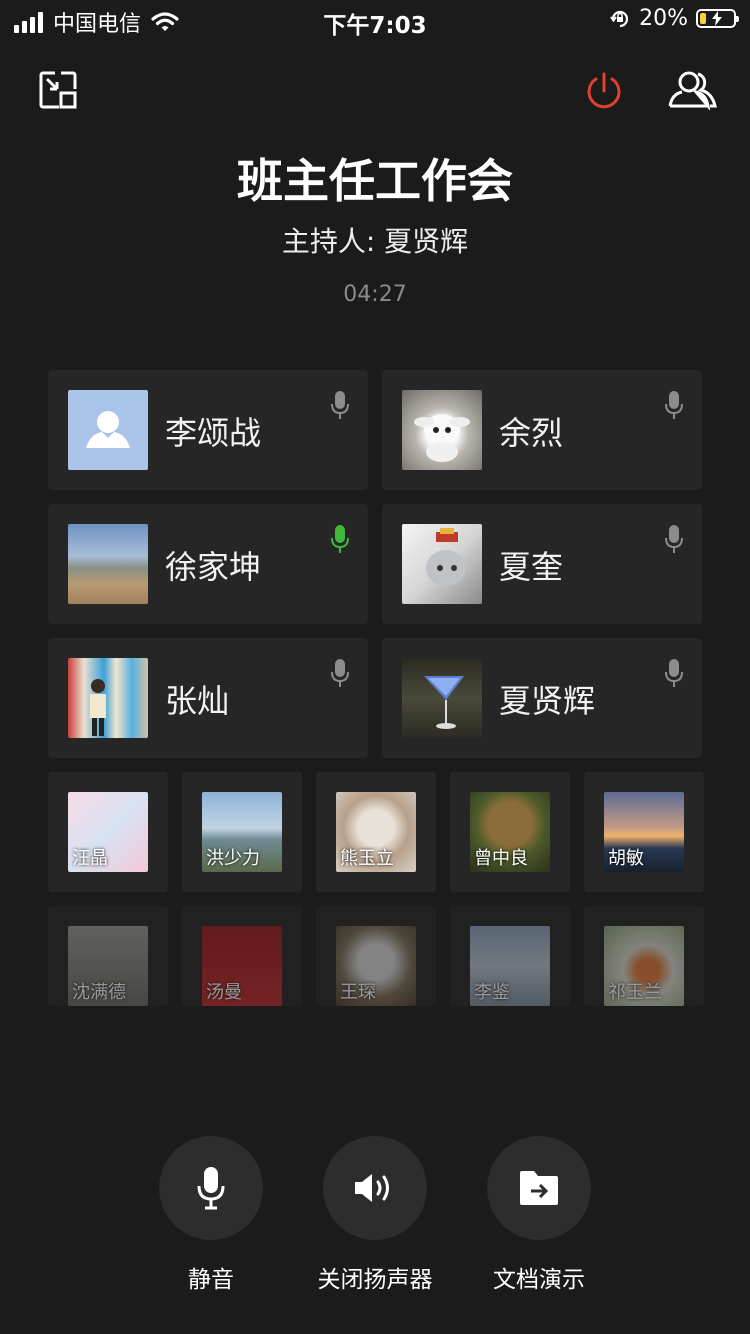 The image size is (750, 1334). I want to click on participant-card: 徐家坤, so click(208, 564).